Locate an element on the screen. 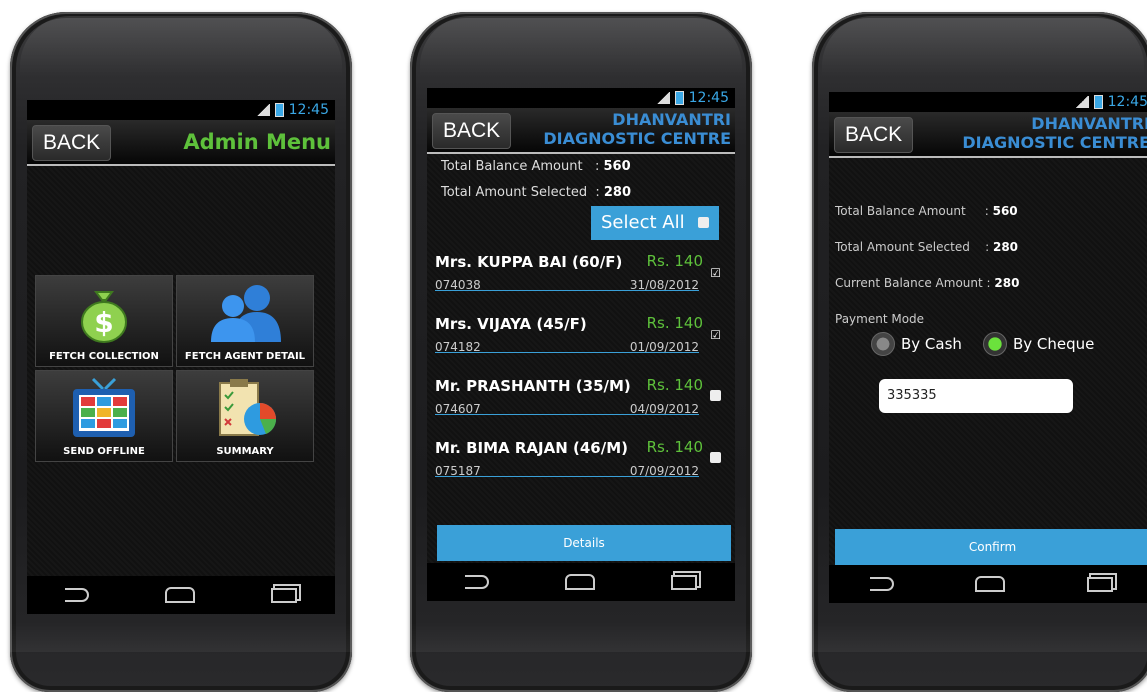 The image size is (1147, 692). tv-icon is located at coordinates (104, 407).